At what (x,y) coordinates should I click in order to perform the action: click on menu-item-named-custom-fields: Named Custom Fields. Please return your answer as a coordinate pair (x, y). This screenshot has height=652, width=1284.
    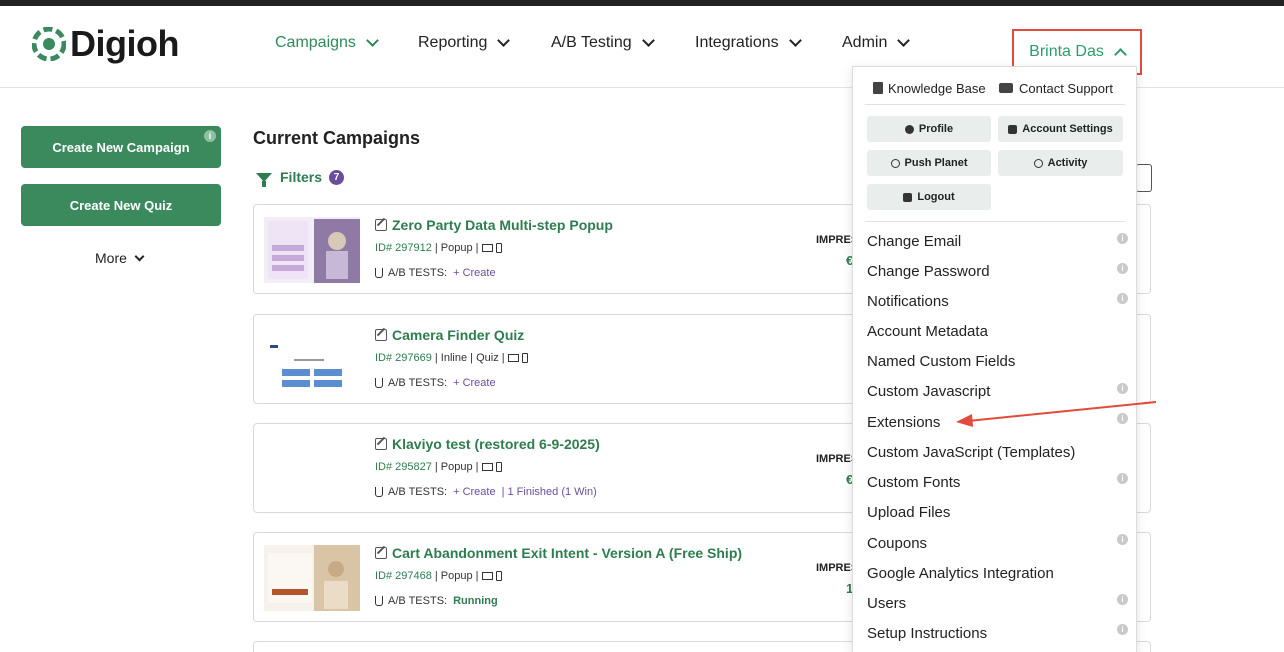
    Looking at the image, I should click on (941, 361).